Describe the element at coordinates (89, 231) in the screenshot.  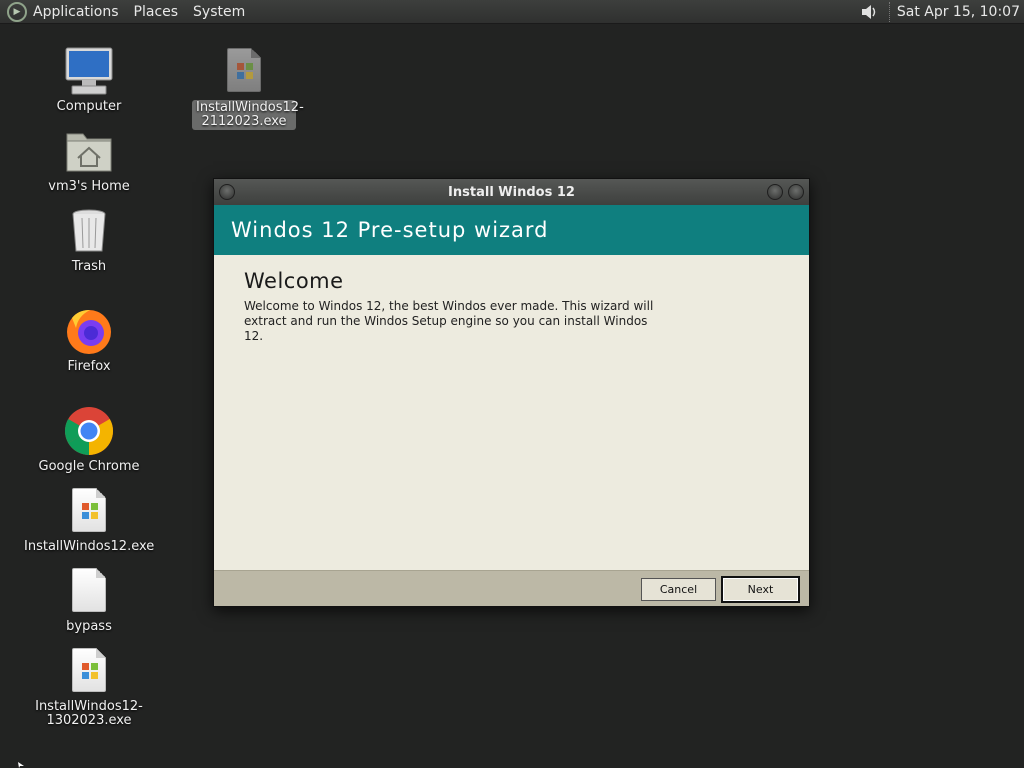
I see `trash-icon` at that location.